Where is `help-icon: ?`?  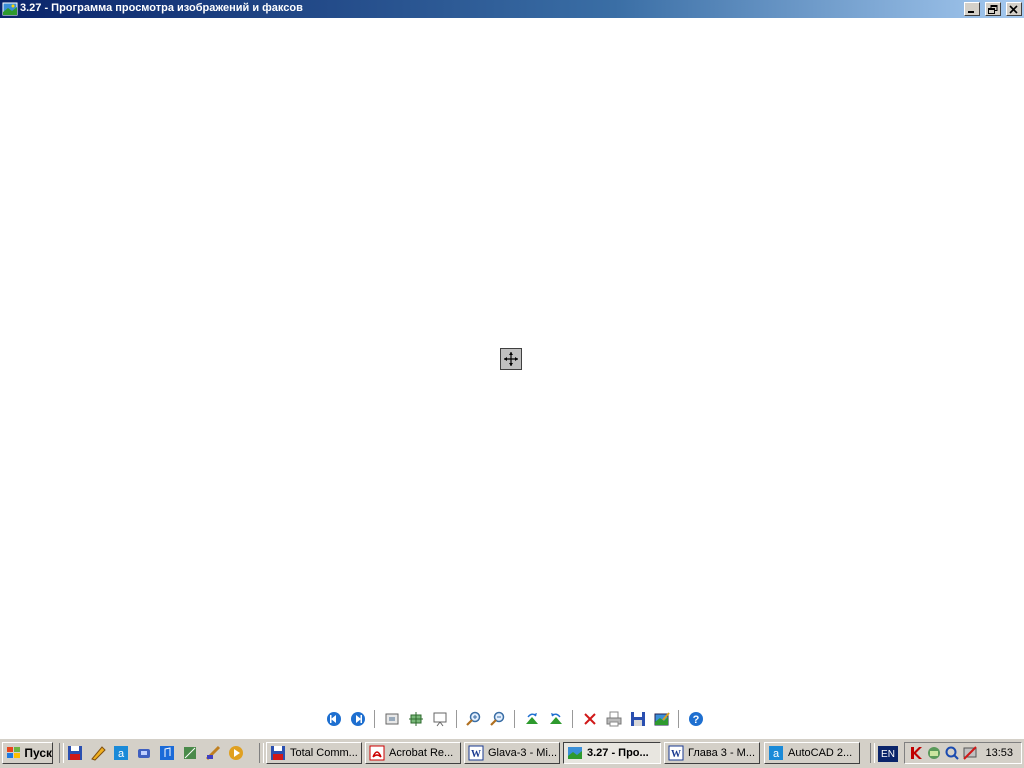
help-icon: ? is located at coordinates (696, 719).